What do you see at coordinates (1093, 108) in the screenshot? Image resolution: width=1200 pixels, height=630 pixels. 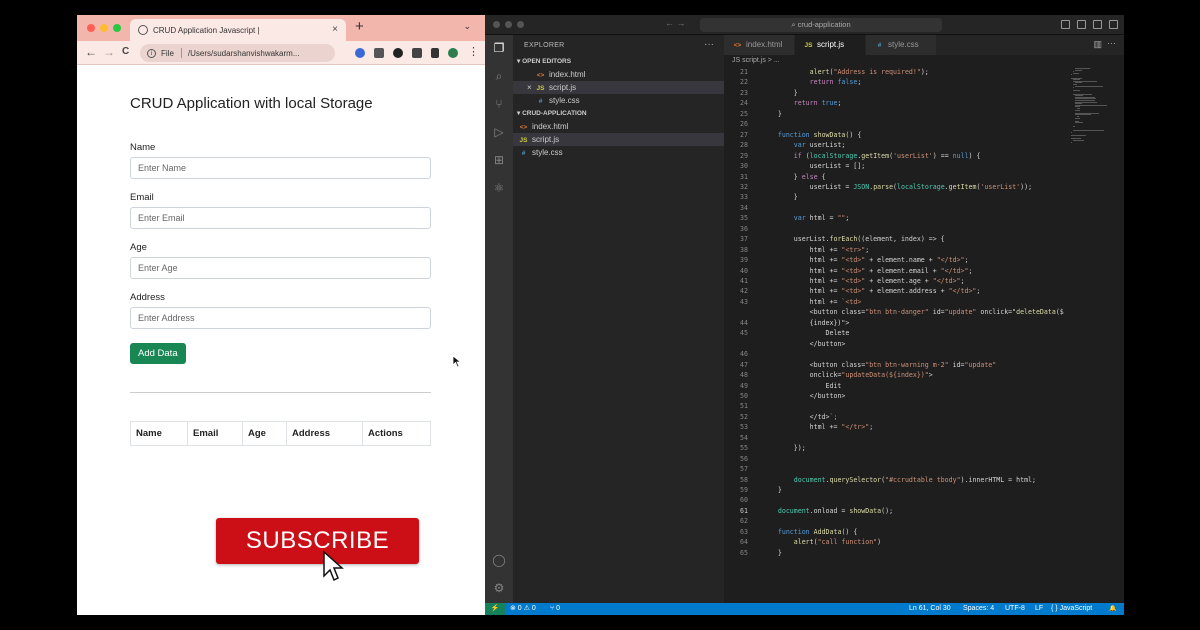 I see `minimap` at bounding box center [1093, 108].